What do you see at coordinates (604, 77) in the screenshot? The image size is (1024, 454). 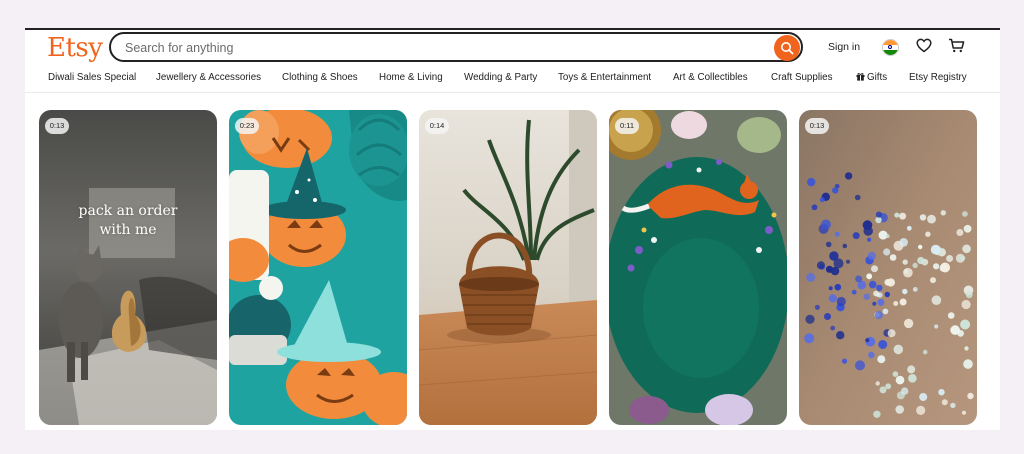 I see `nav-item-toys: Toys & Entertainment` at bounding box center [604, 77].